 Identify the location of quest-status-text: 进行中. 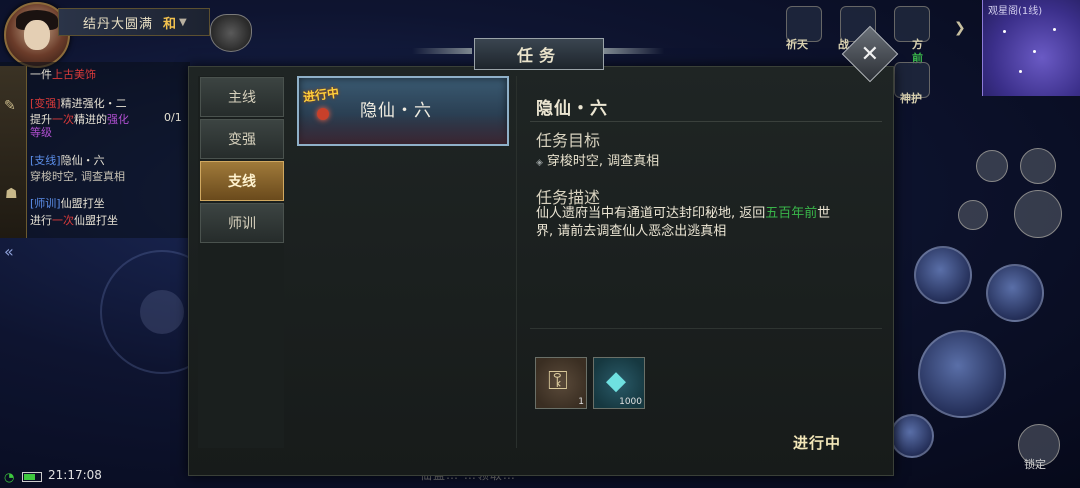
(817, 443).